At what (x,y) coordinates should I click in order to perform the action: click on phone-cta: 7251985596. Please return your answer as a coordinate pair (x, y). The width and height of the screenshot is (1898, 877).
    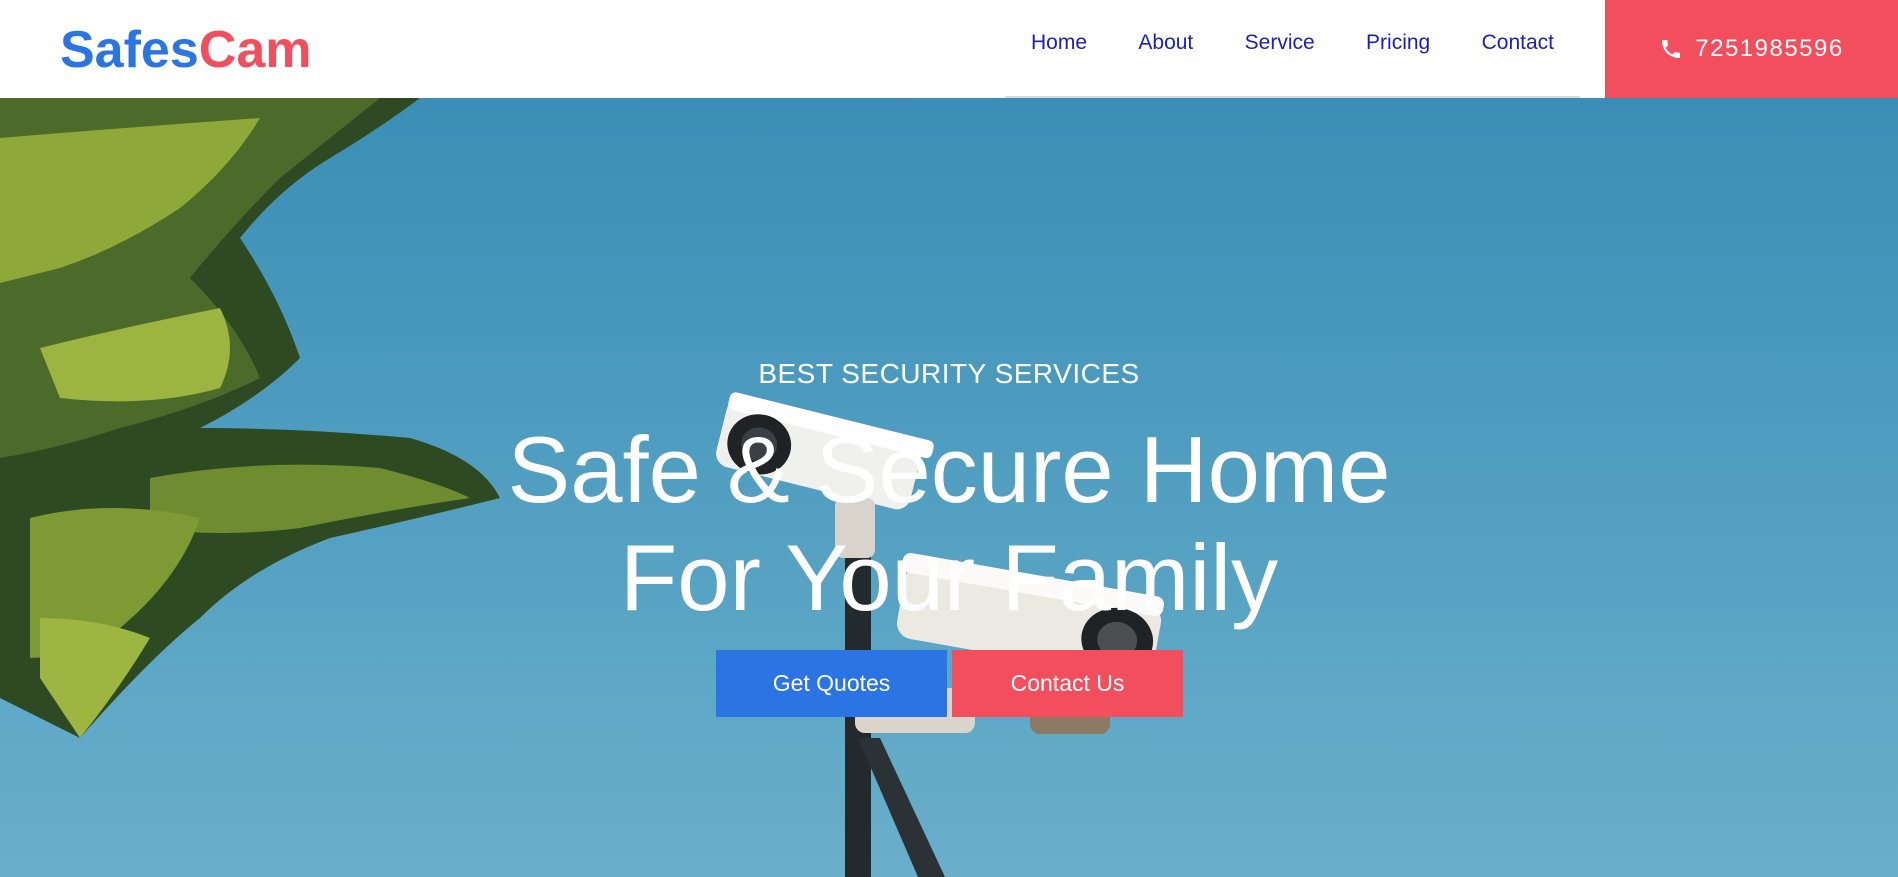
    Looking at the image, I should click on (1751, 49).